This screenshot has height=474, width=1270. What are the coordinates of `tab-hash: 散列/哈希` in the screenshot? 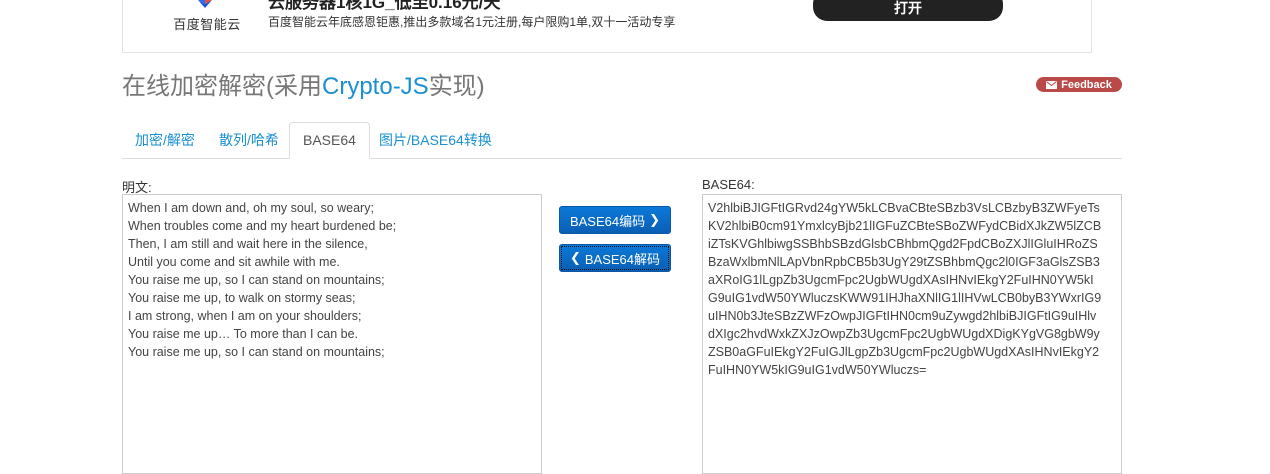 It's located at (249, 139).